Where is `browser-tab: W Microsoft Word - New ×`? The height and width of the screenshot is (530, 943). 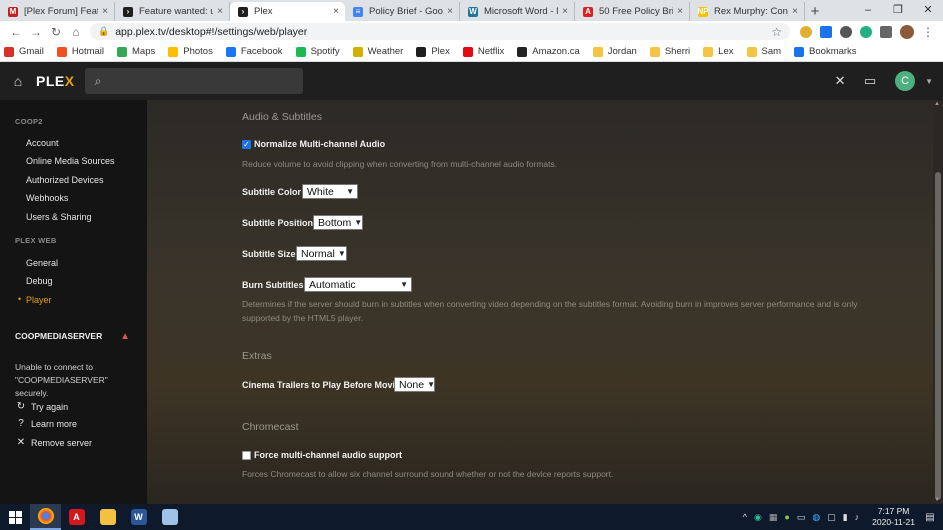 browser-tab: W Microsoft Word - New × is located at coordinates (517, 11).